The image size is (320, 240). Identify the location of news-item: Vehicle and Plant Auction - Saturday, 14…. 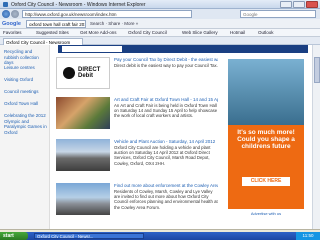
(138, 156).